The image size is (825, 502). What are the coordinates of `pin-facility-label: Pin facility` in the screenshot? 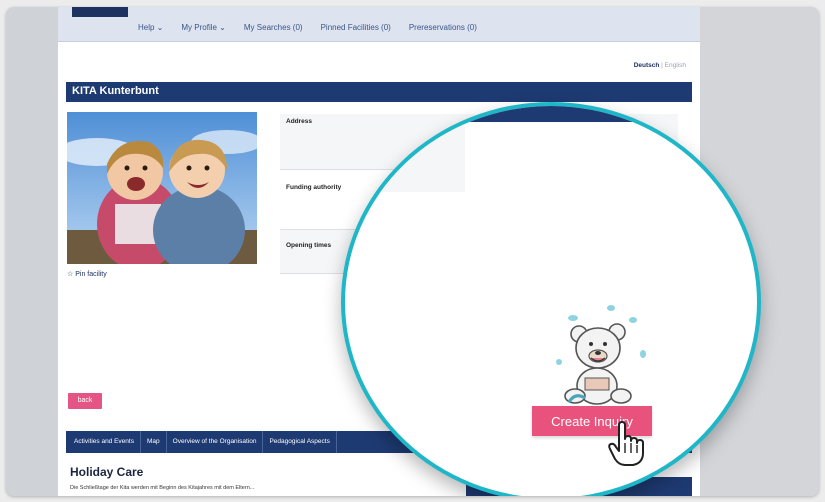 It's located at (91, 274).